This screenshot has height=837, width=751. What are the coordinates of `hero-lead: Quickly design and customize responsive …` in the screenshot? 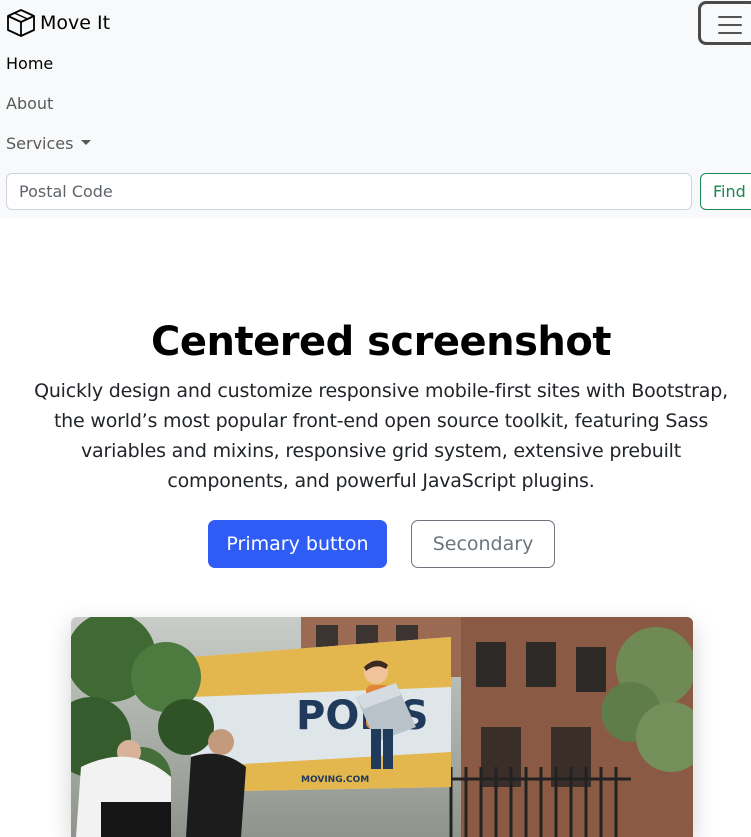 It's located at (381, 436).